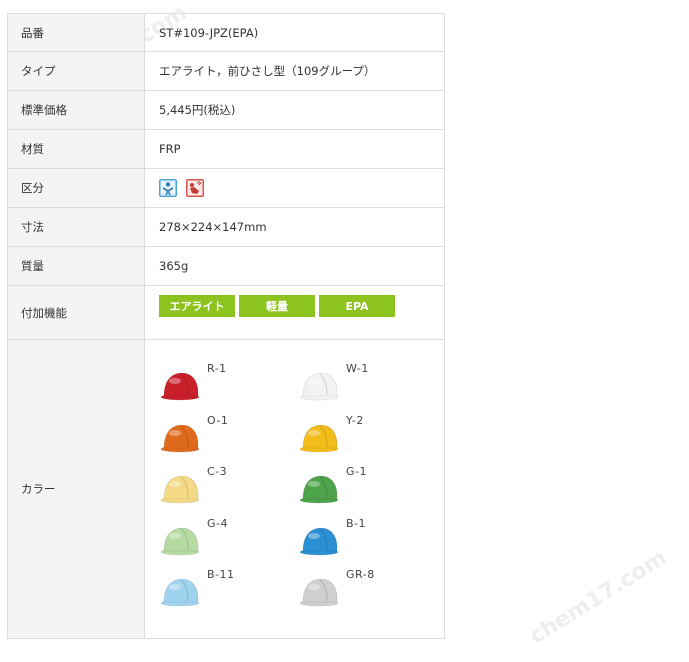 This screenshot has height=662, width=689. What do you see at coordinates (363, 436) in the screenshot?
I see `color-option-y-2: Y-2` at bounding box center [363, 436].